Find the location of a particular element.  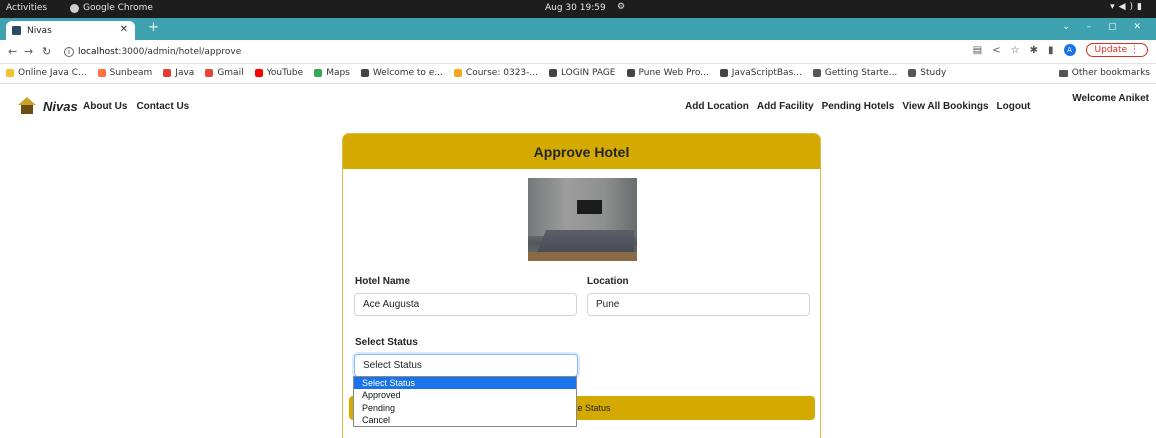

bookmark-label: LOGIN PAGE is located at coordinates (588, 73).